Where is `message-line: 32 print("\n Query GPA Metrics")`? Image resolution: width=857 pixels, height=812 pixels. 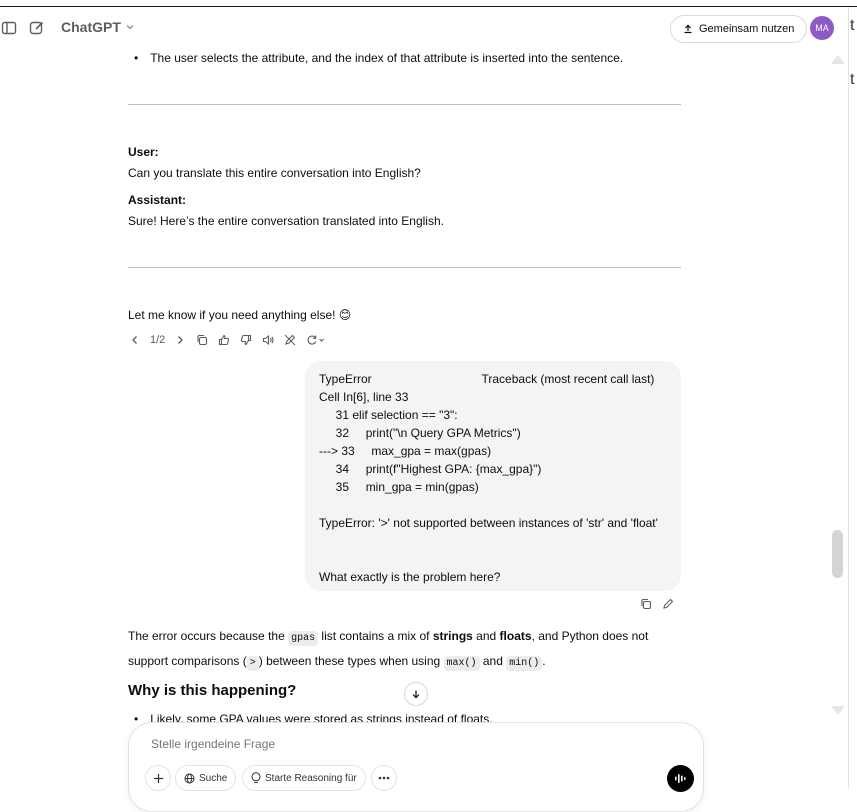
message-line: 32 print("\n Query GPA Metrics") is located at coordinates (420, 433).